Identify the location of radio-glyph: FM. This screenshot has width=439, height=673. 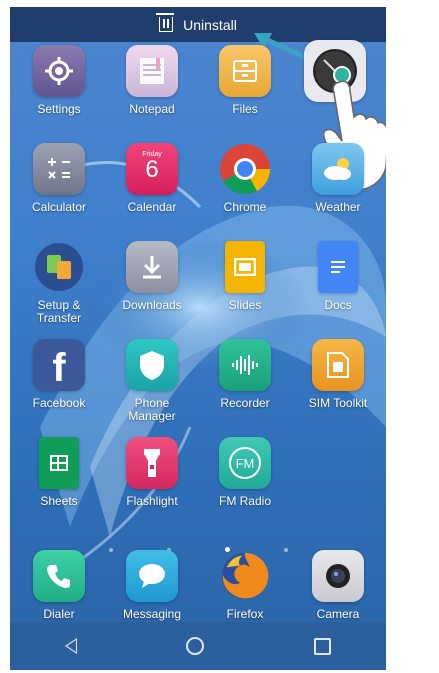
(245, 463).